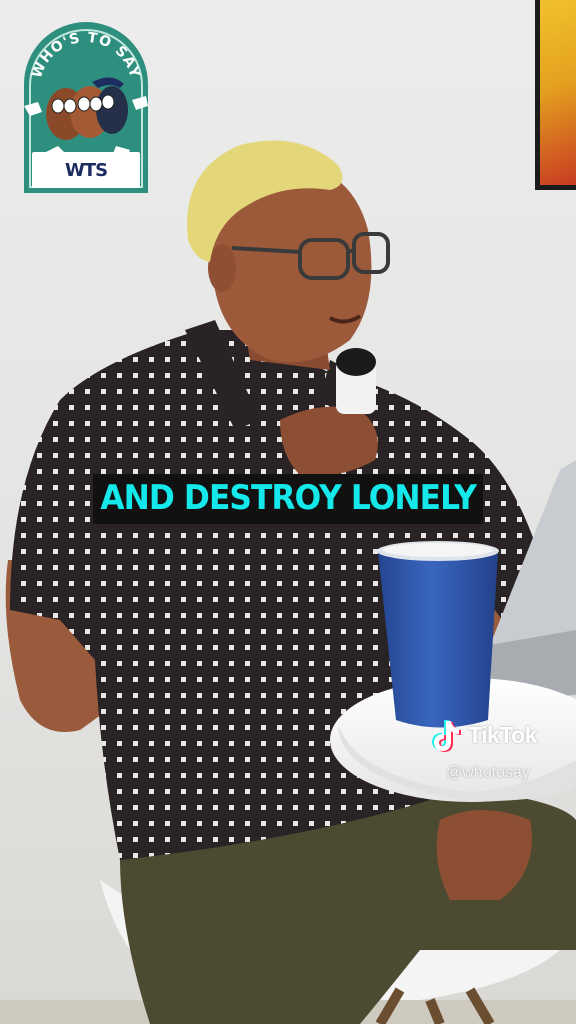 Image resolution: width=576 pixels, height=1024 pixels. Describe the element at coordinates (86, 170) in the screenshot. I see `logo-badge-text: WTS` at that location.